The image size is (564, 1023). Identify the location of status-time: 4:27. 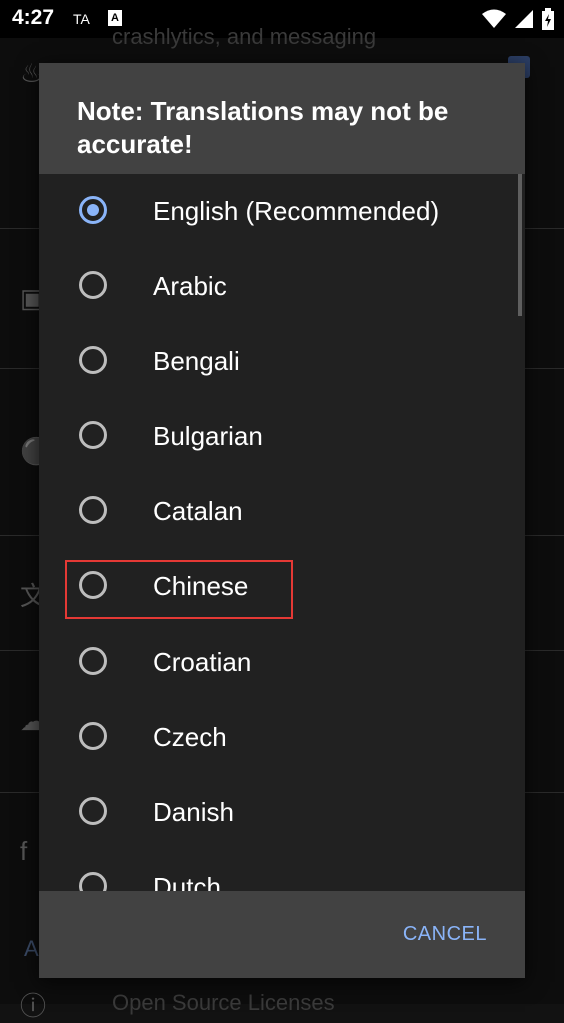
(33, 17).